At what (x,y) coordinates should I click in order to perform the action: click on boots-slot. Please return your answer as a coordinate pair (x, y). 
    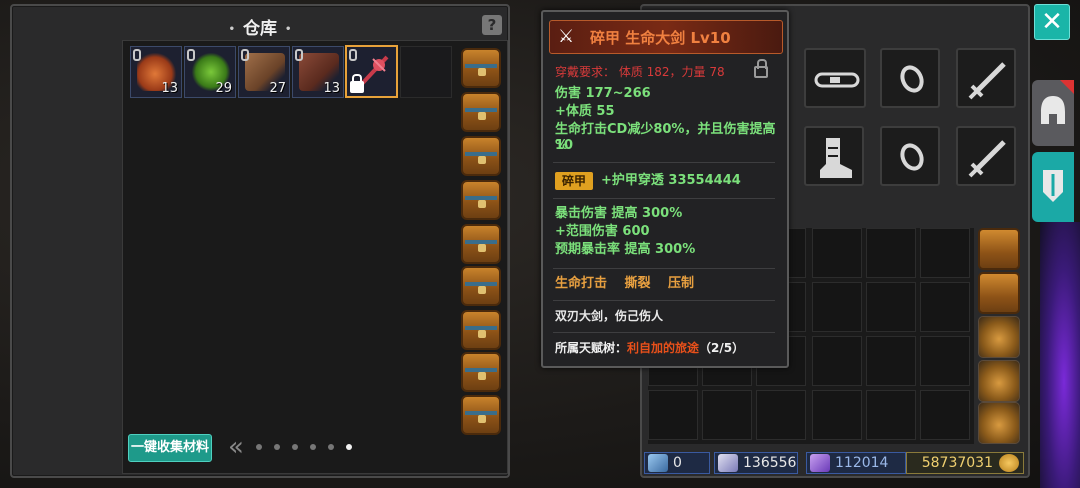
    Looking at the image, I should click on (834, 156).